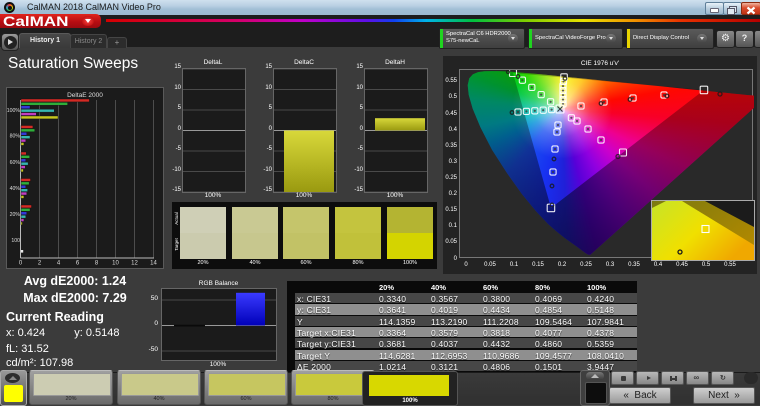  Describe the element at coordinates (97, 264) in the screenshot. I see `svg-text: 8` at that location.